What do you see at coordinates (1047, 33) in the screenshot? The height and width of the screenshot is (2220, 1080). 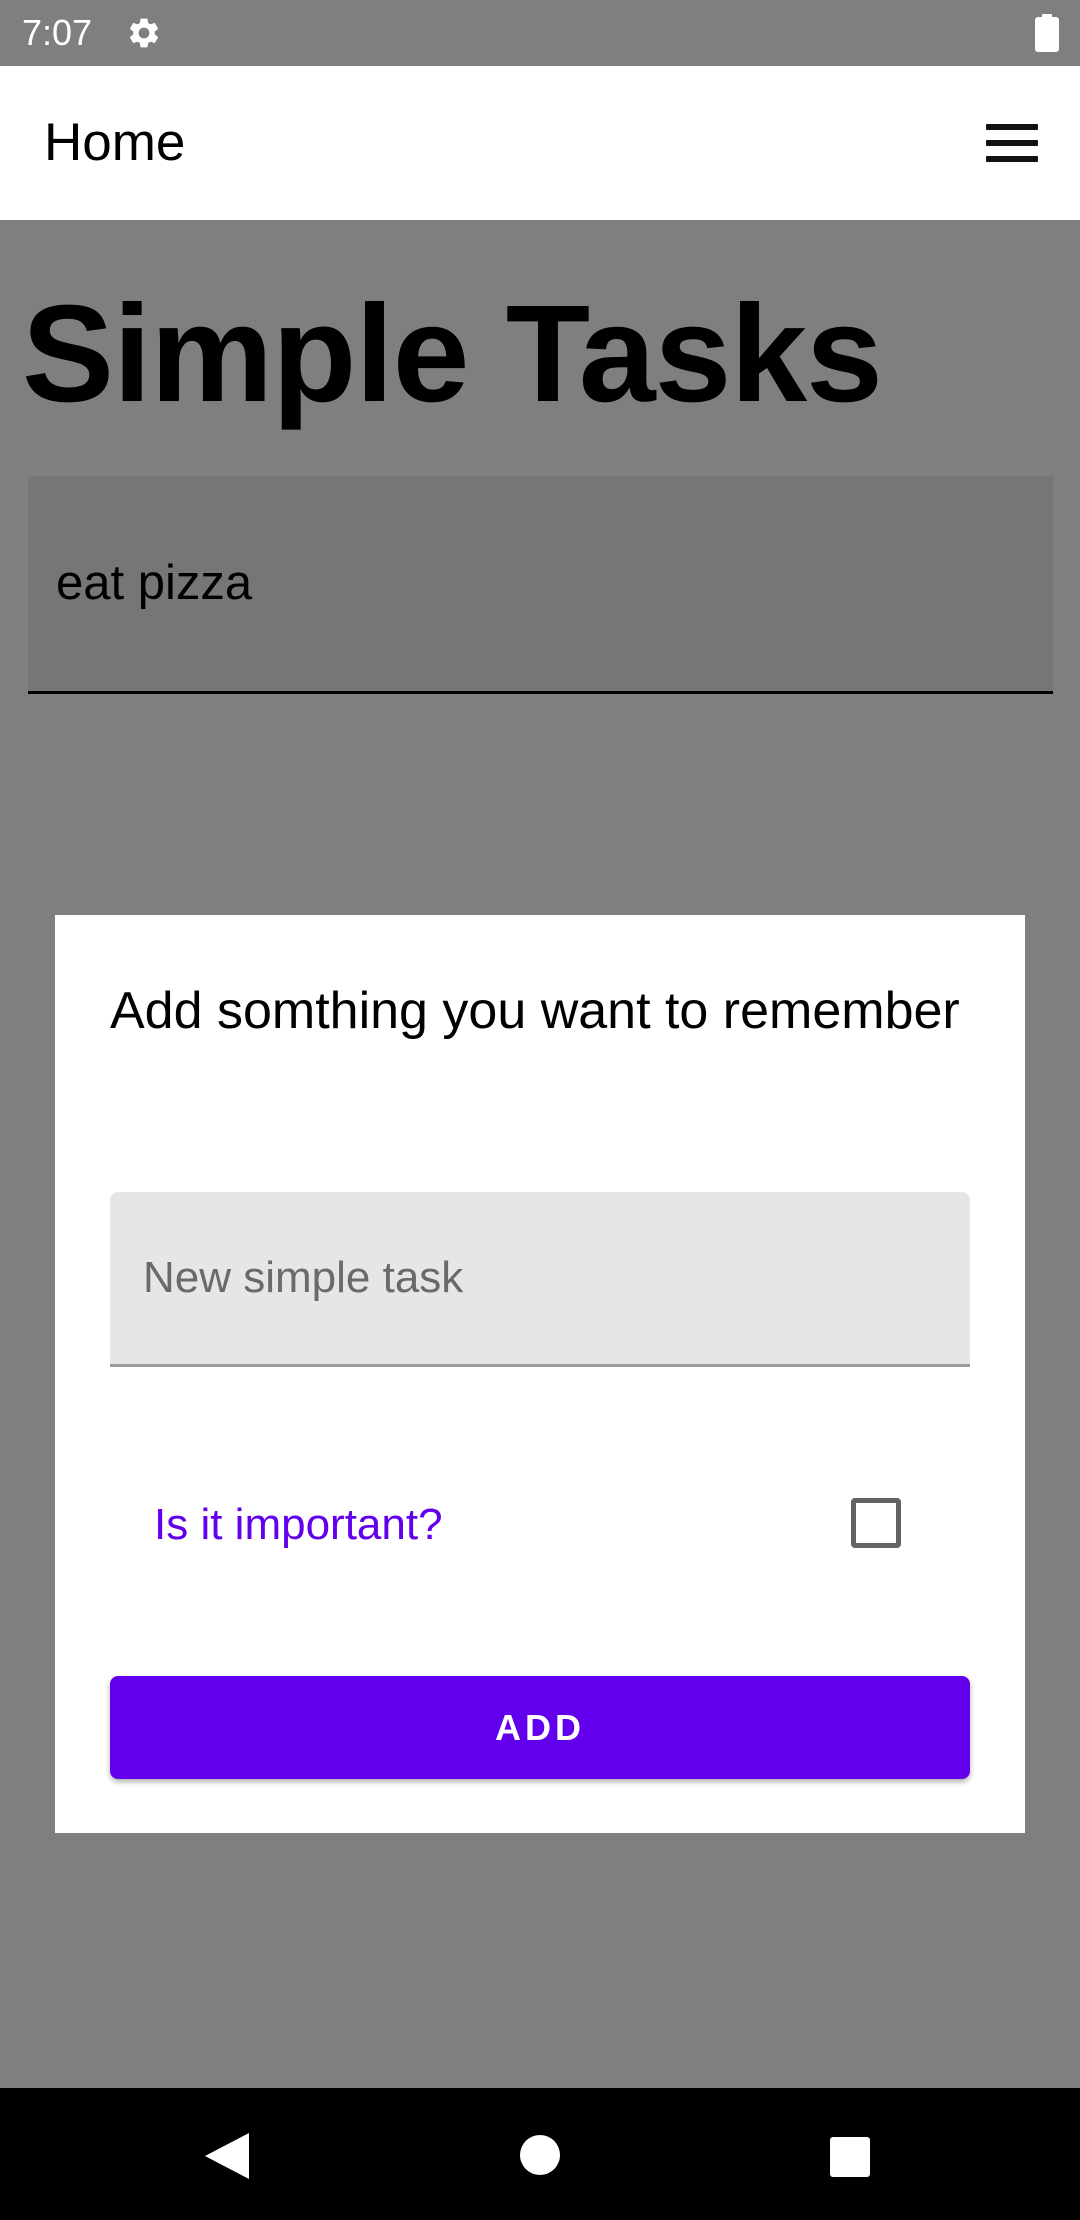 I see `battery-icon` at bounding box center [1047, 33].